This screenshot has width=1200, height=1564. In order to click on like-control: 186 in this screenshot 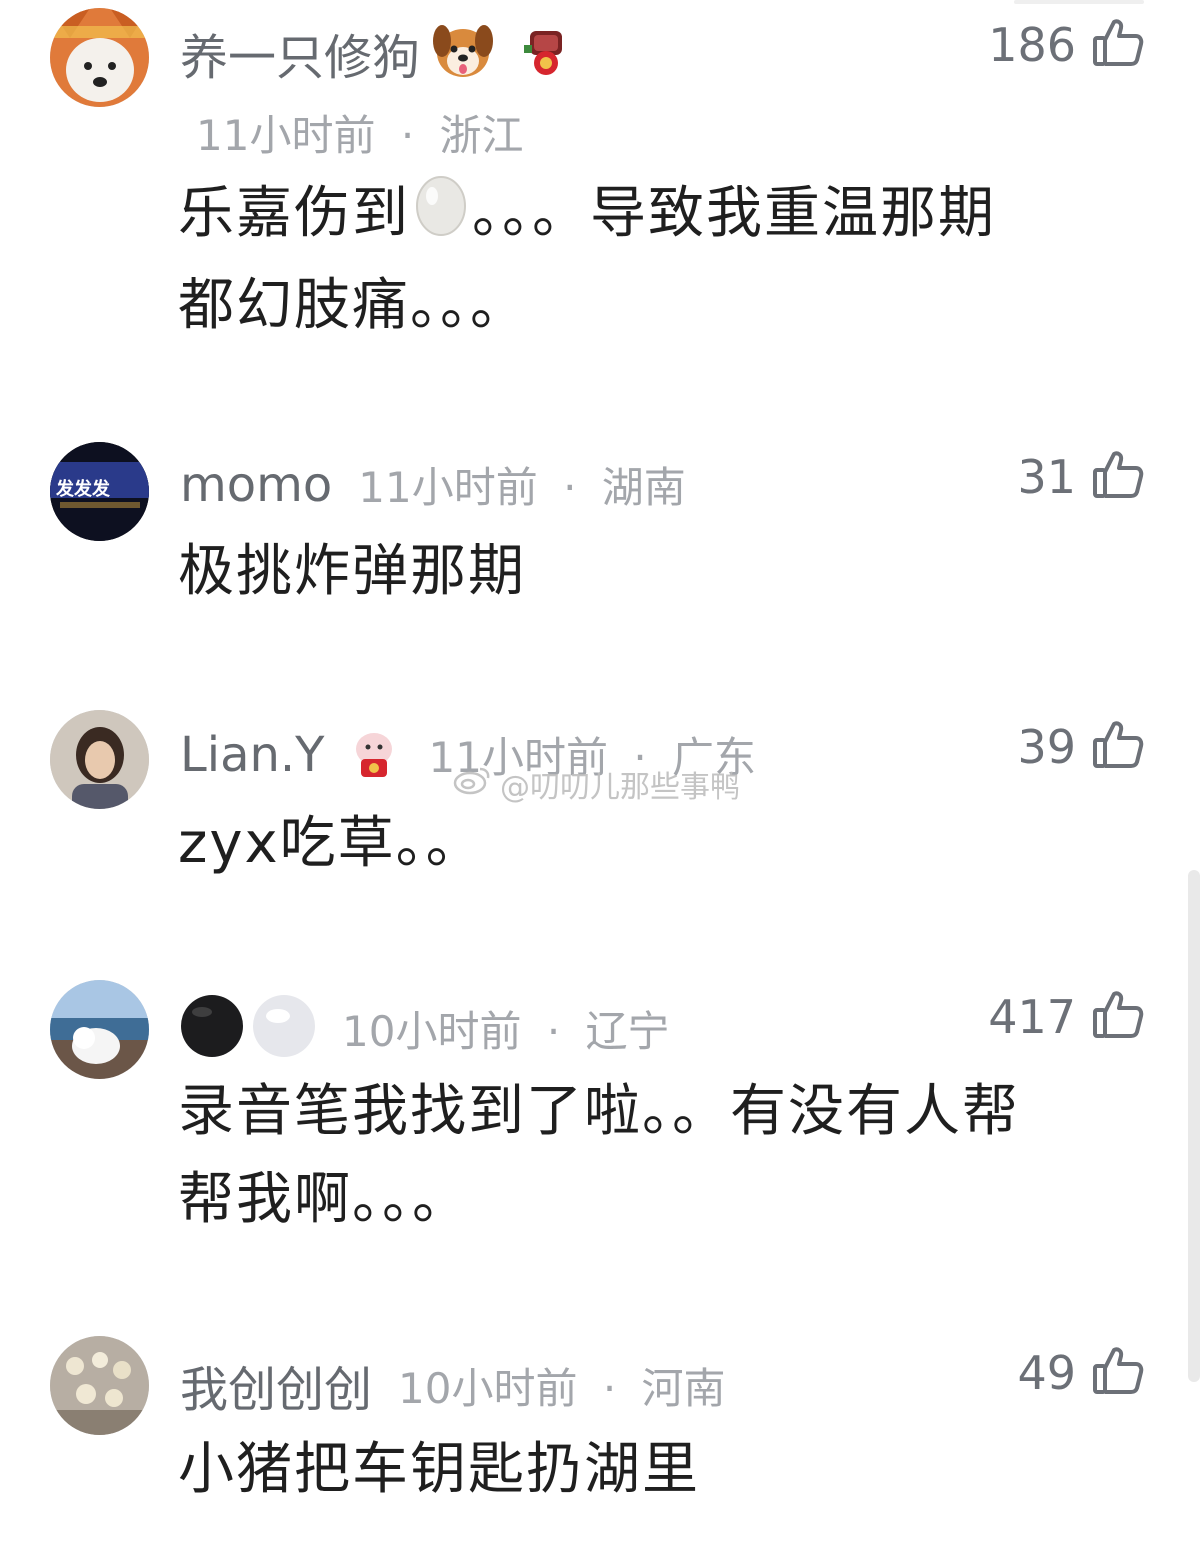, I will do `click(1066, 45)`.